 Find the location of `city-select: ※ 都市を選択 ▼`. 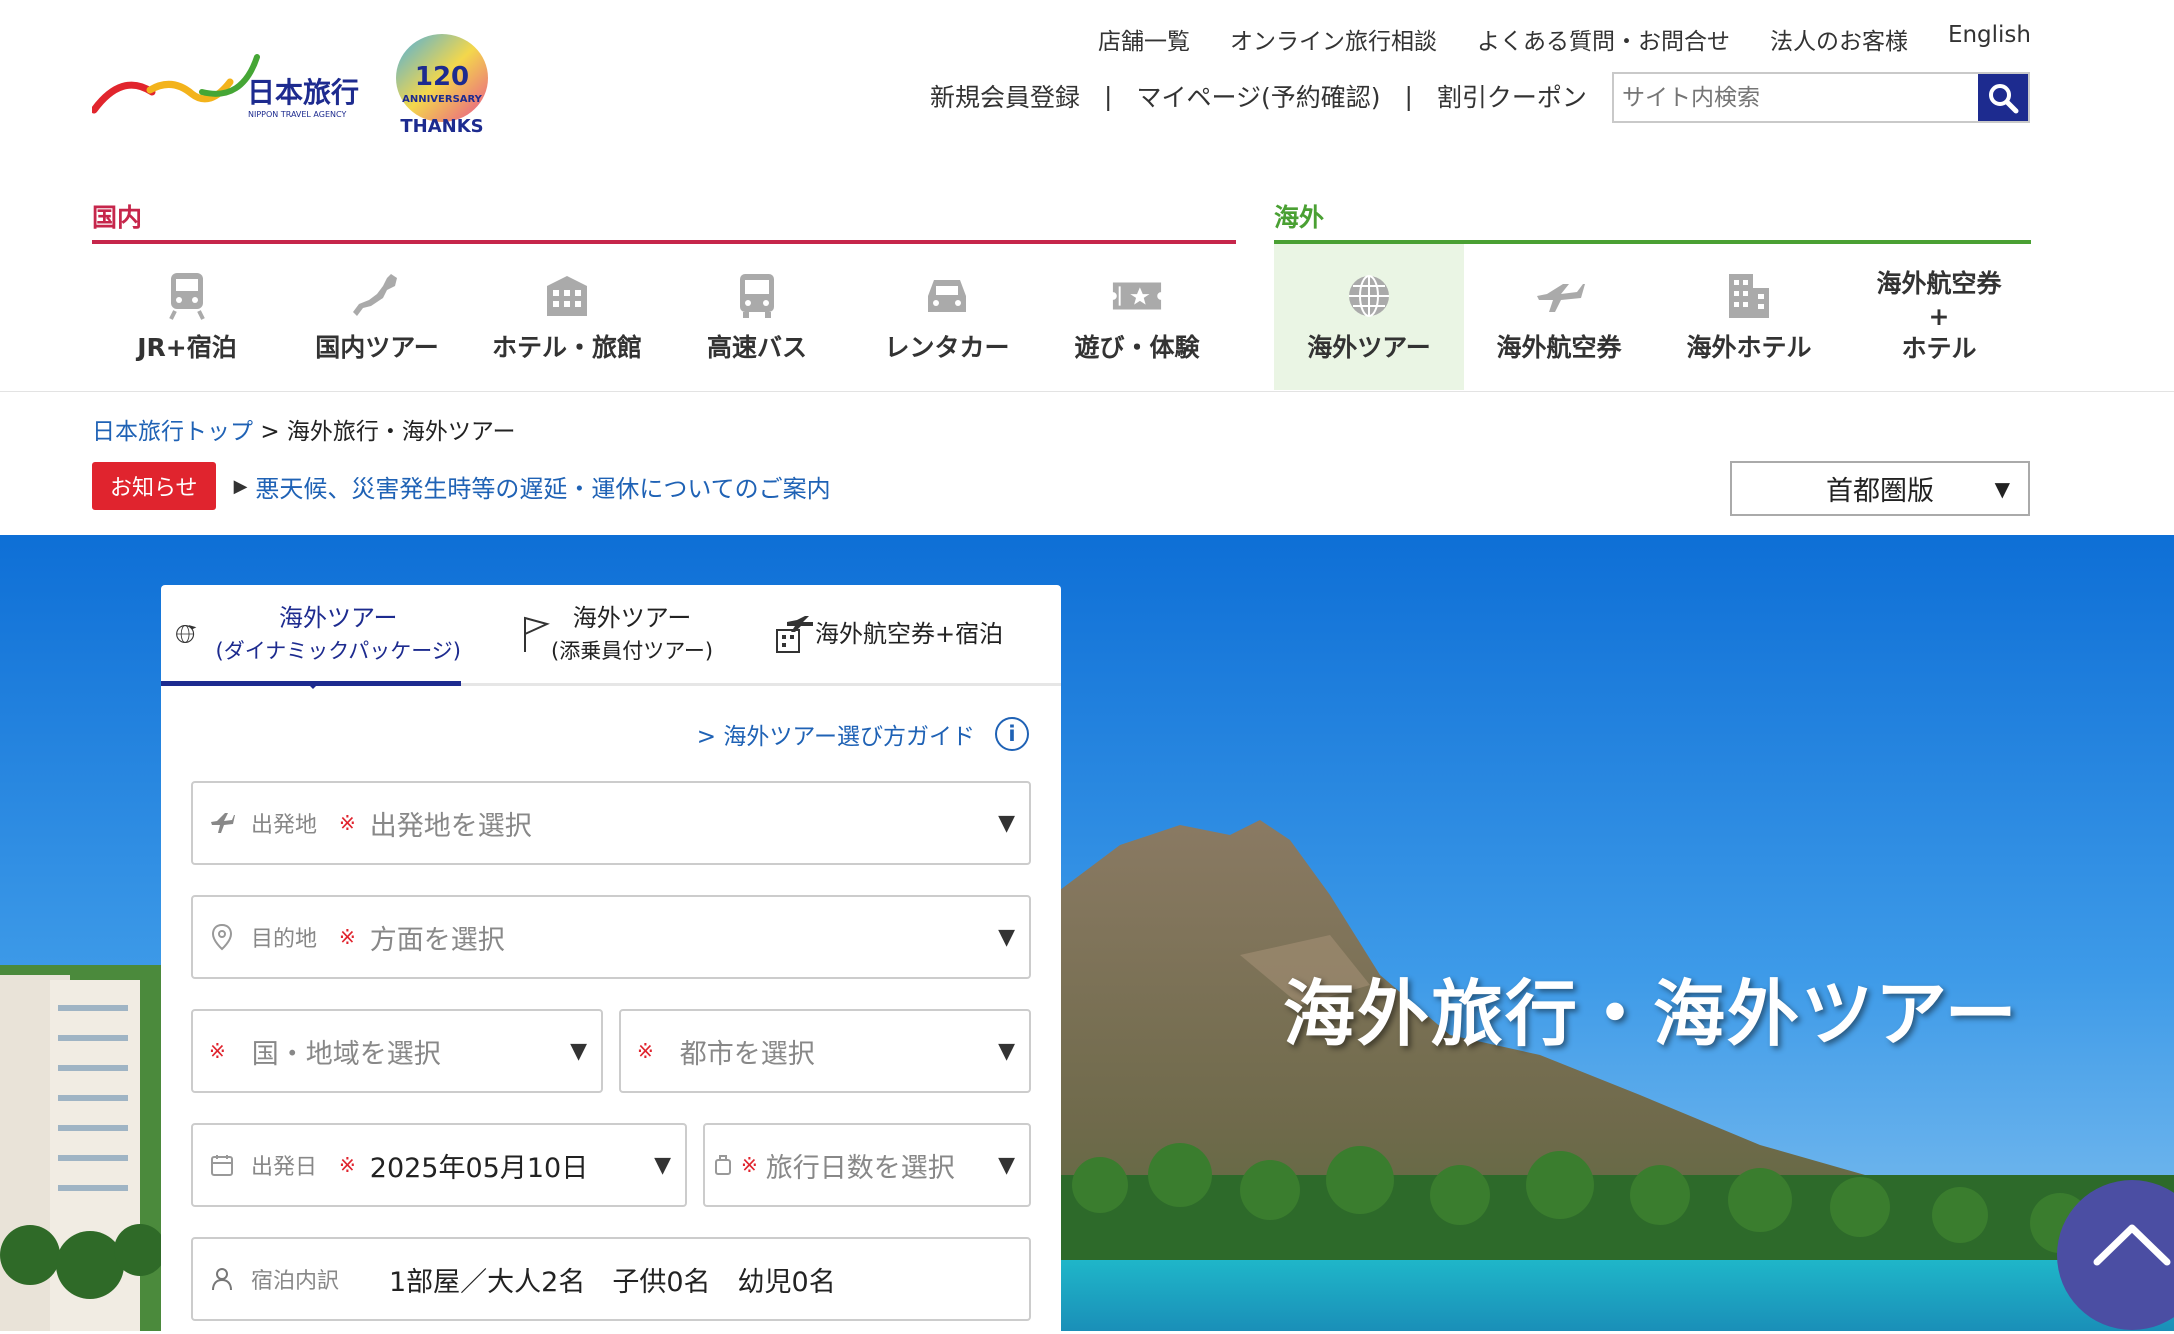

city-select: ※ 都市を選択 ▼ is located at coordinates (825, 1051).